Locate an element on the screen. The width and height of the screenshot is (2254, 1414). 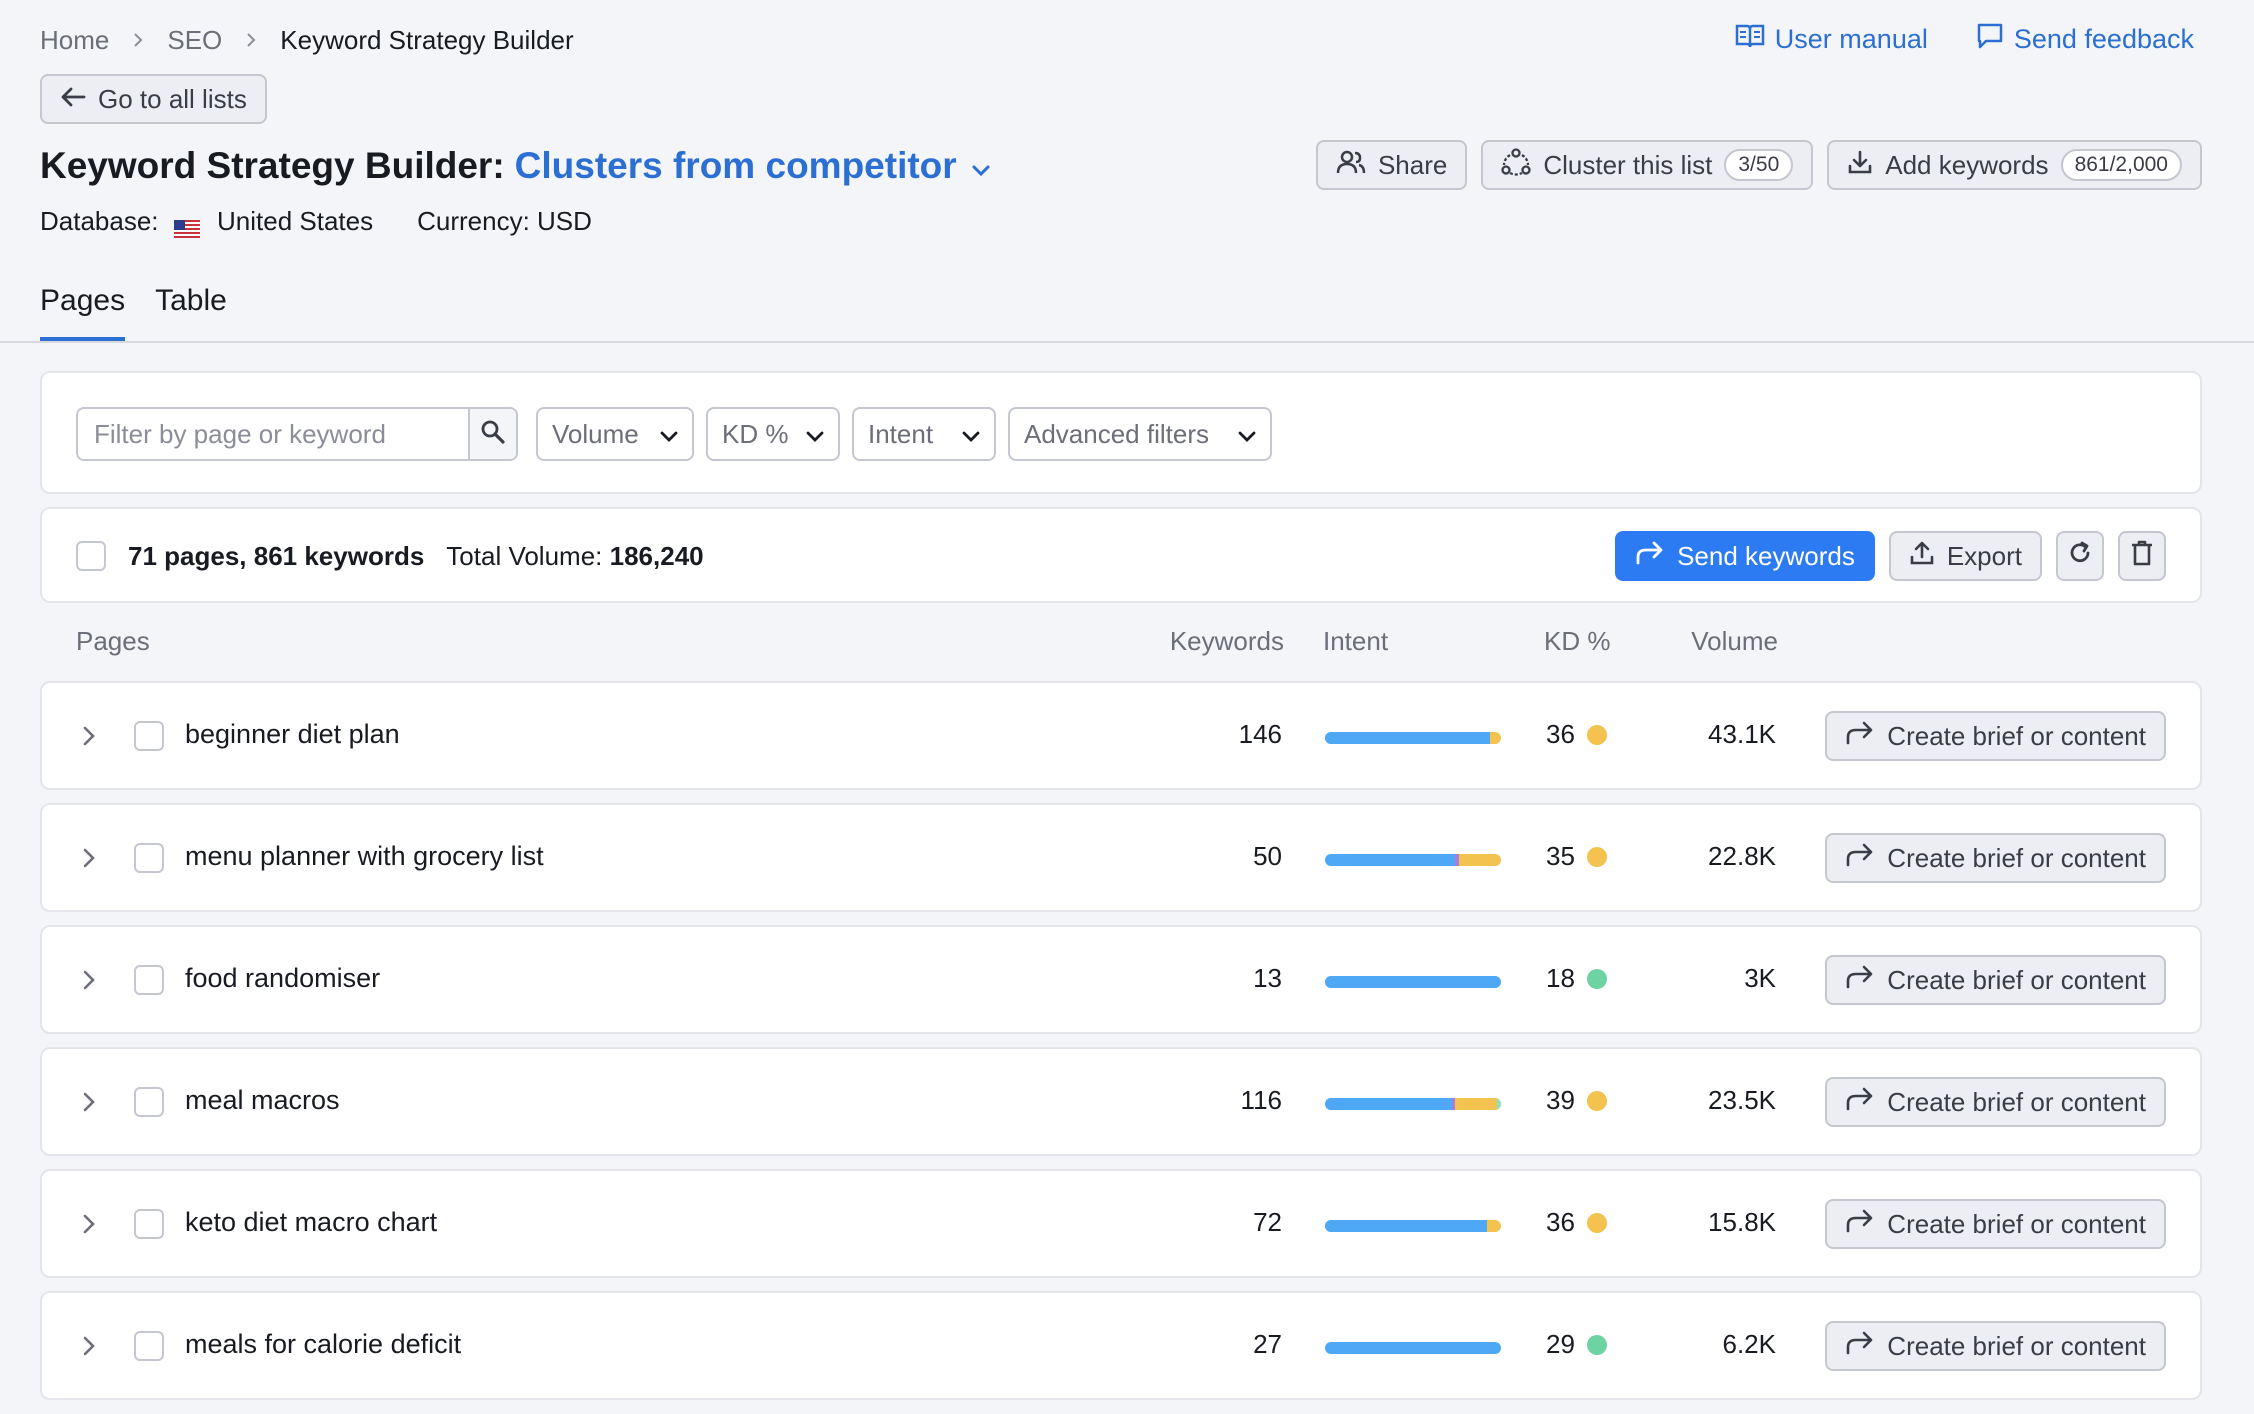
page-name: meals for calorie deficit is located at coordinates (323, 1344).